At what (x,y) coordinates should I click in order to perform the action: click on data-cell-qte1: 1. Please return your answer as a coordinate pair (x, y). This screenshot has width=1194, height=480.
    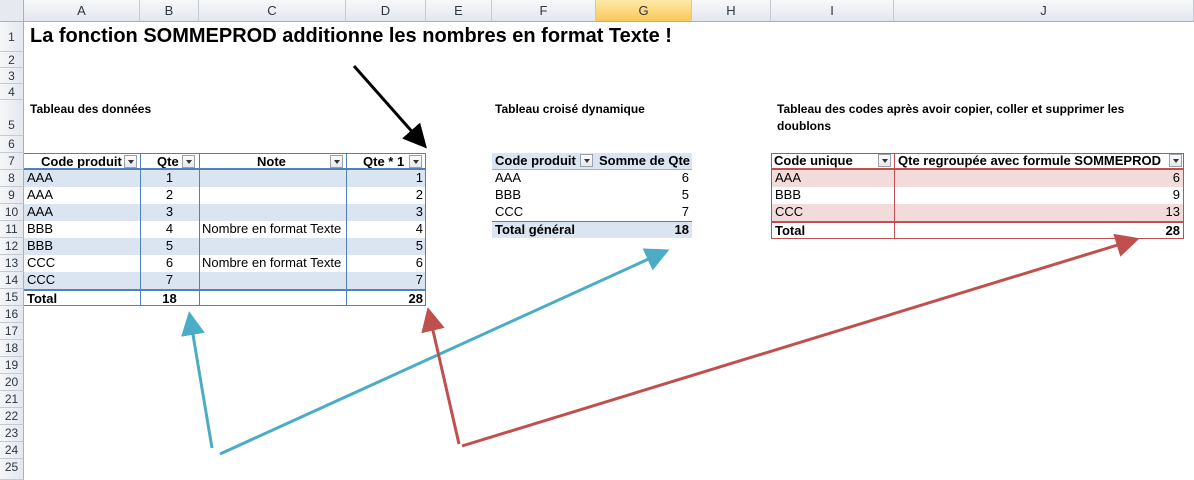
    Looking at the image, I should click on (386, 178).